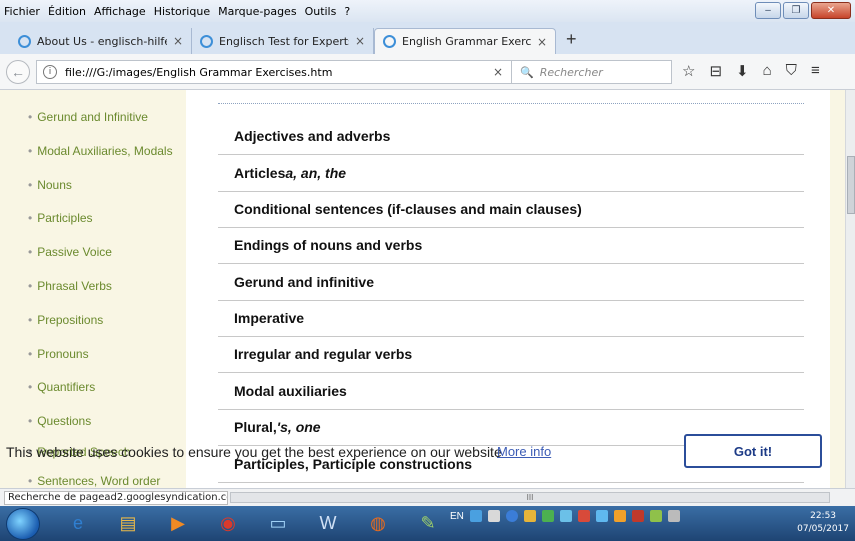 This screenshot has height=541, width=855. I want to click on search-input: 🔍 Rechercher, so click(592, 72).